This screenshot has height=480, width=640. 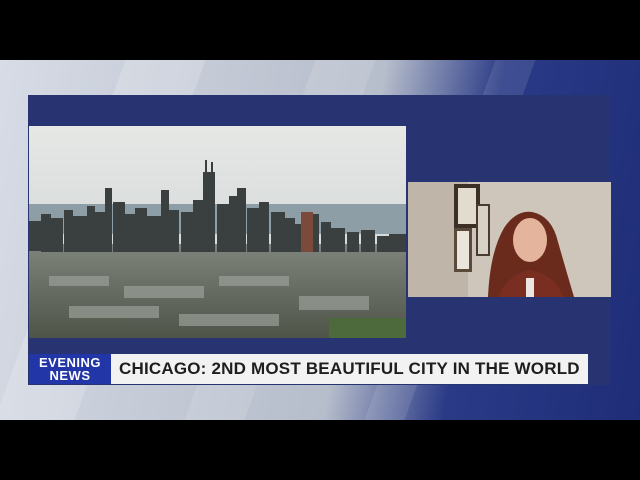 I want to click on evening-news-logo: EVENING NEWS, so click(x=70, y=369).